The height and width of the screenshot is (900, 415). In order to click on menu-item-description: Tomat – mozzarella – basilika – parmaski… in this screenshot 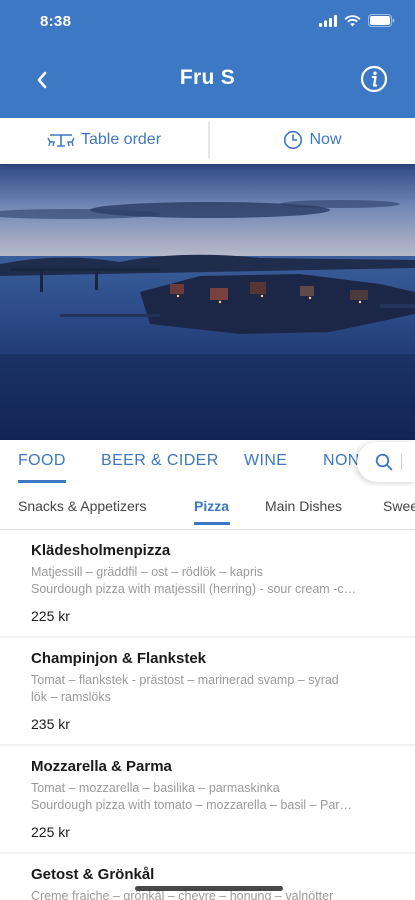, I will do `click(191, 796)`.